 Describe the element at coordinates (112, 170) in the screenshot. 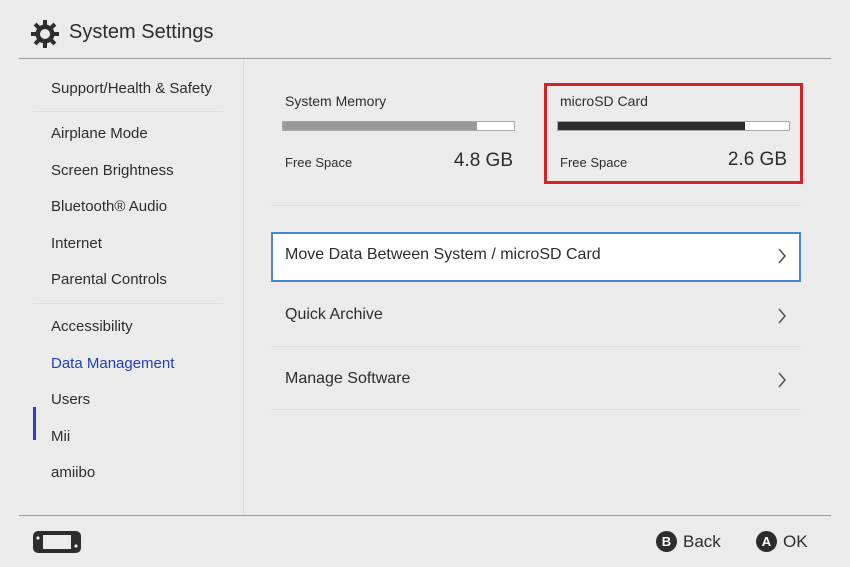

I see `sidebar-item-screen-brightness: Screen Brightness` at that location.